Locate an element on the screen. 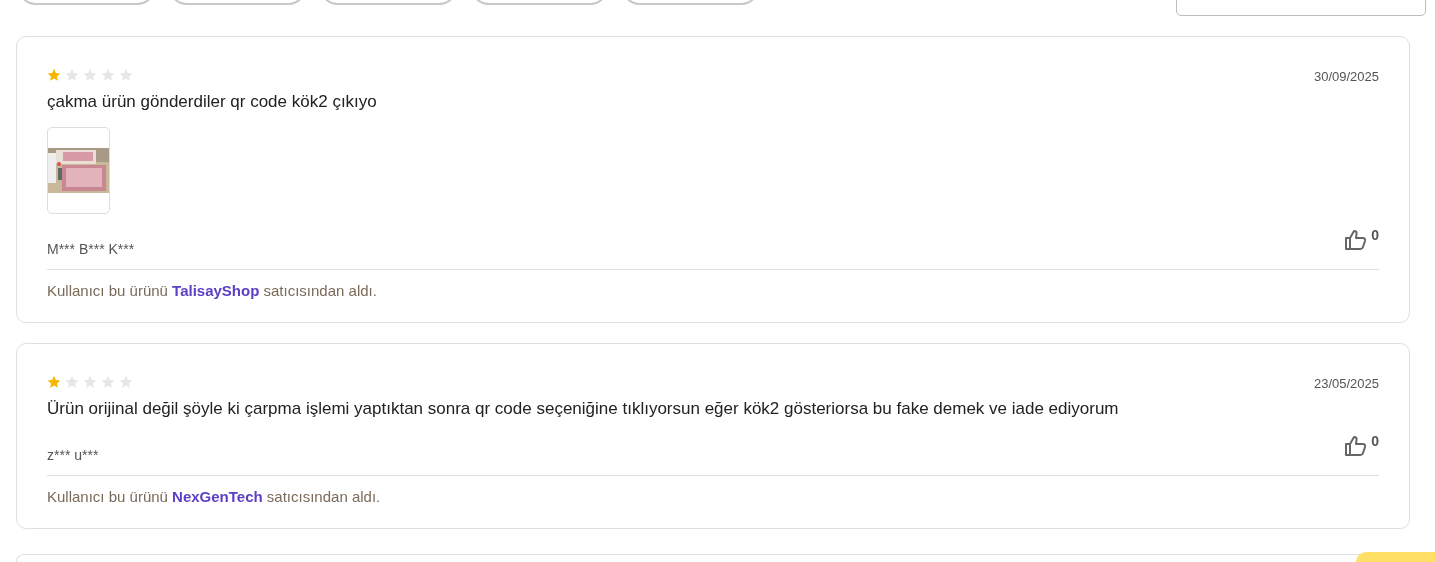  seller-link: NexGenTech is located at coordinates (217, 496).